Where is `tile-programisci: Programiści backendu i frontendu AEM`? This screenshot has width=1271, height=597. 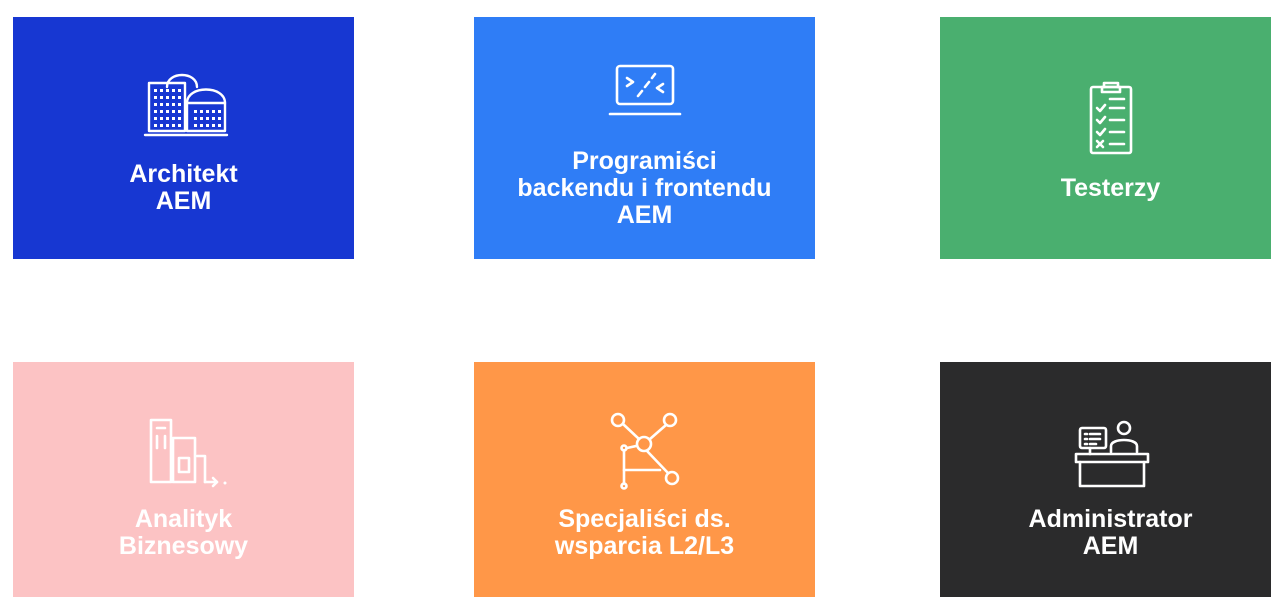 tile-programisci: Programiści backendu i frontendu AEM is located at coordinates (644, 138).